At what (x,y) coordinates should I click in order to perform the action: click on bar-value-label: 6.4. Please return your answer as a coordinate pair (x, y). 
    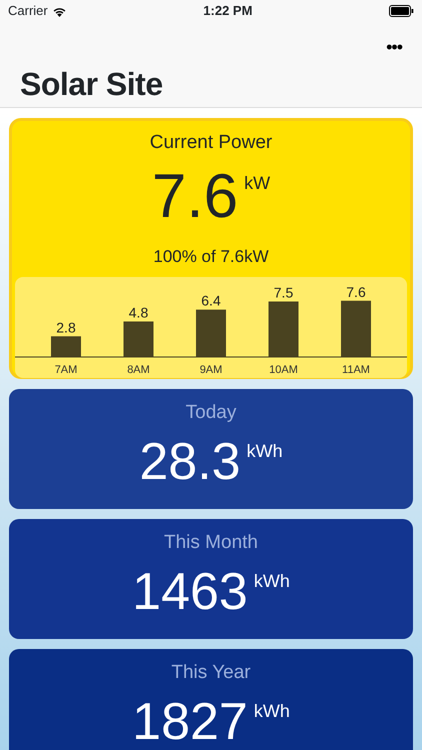
    Looking at the image, I should click on (211, 300).